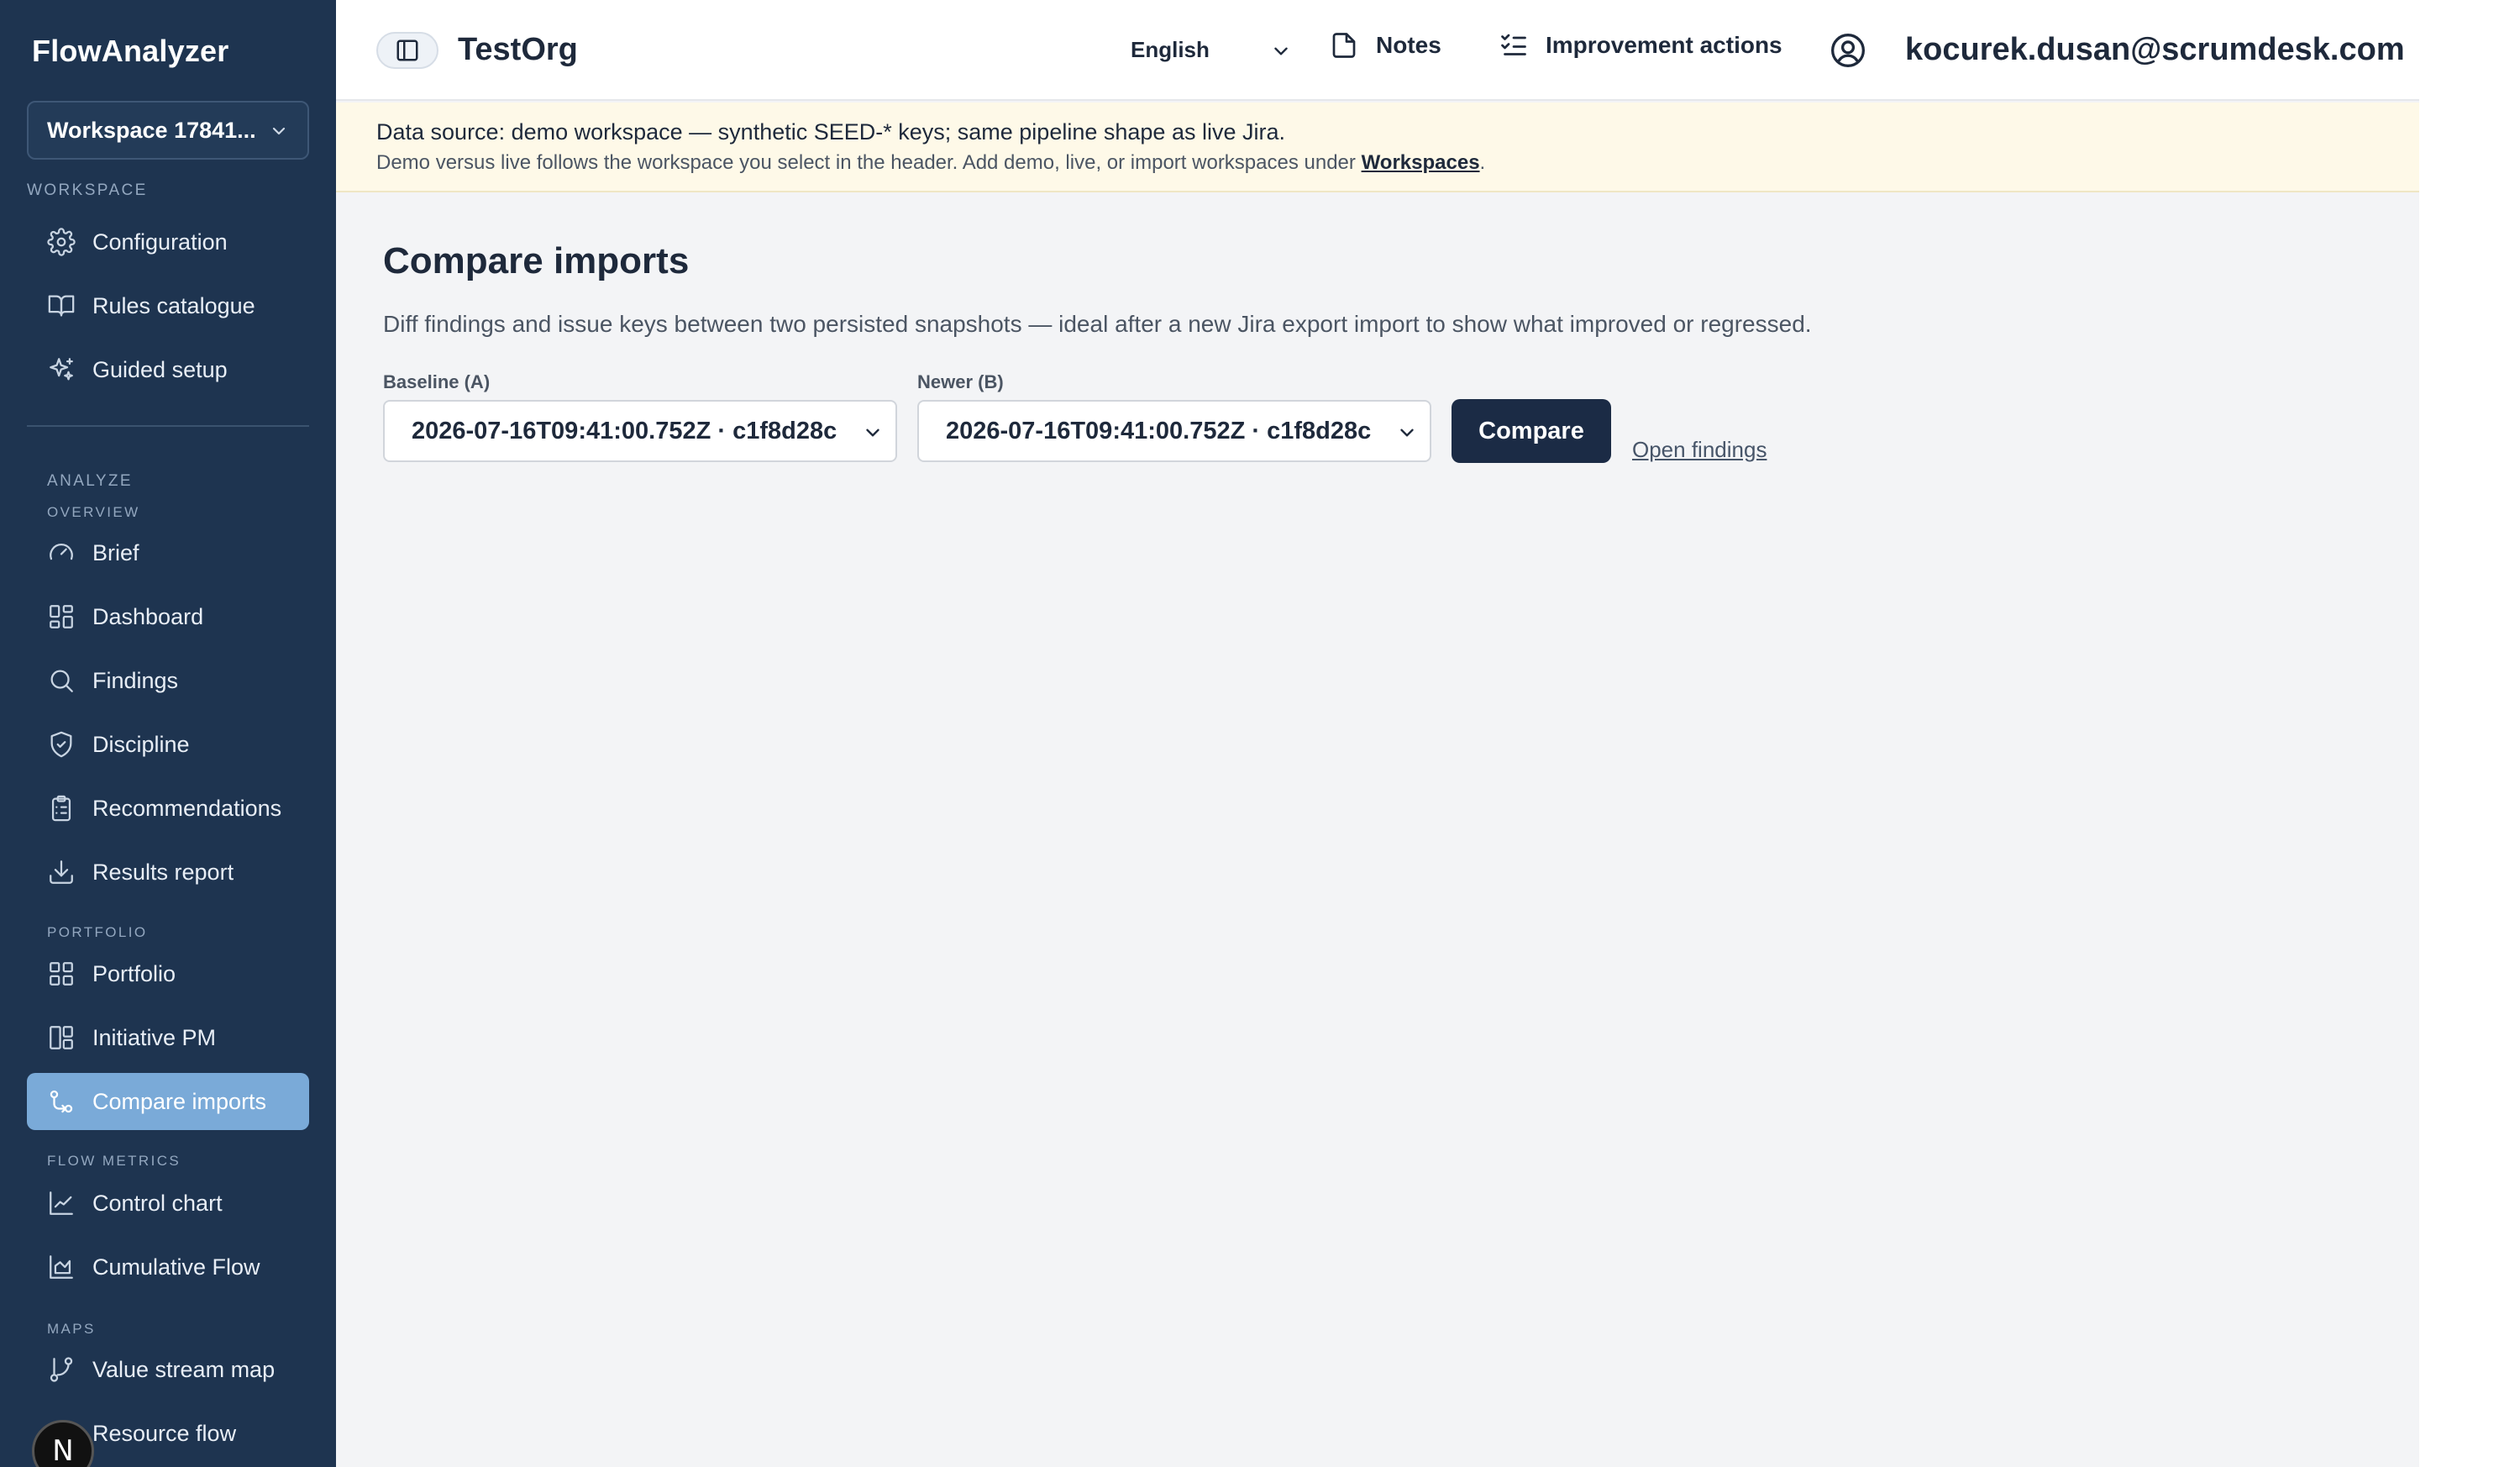  I want to click on sidebar-item-label: Value stream map, so click(184, 1369).